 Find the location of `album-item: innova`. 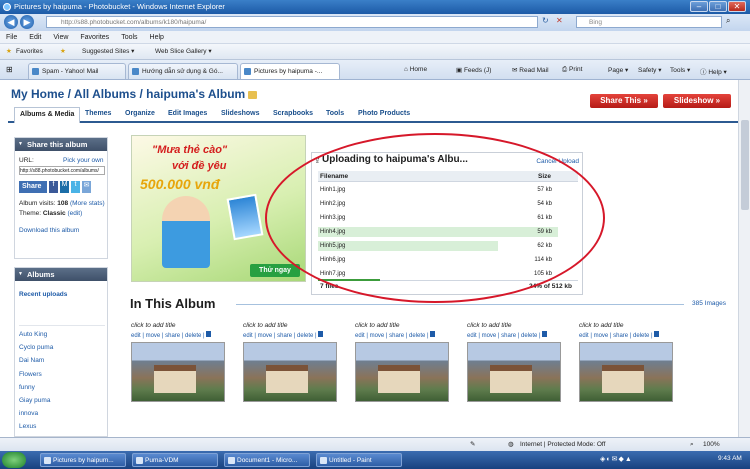

album-item: innova is located at coordinates (36, 413).